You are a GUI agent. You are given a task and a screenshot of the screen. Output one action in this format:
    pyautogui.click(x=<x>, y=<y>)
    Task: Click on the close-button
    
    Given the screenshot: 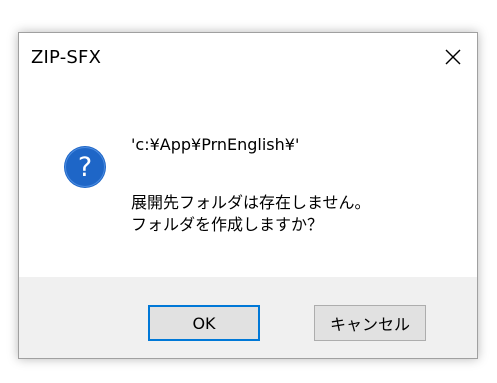 What is the action you would take?
    pyautogui.click(x=453, y=57)
    